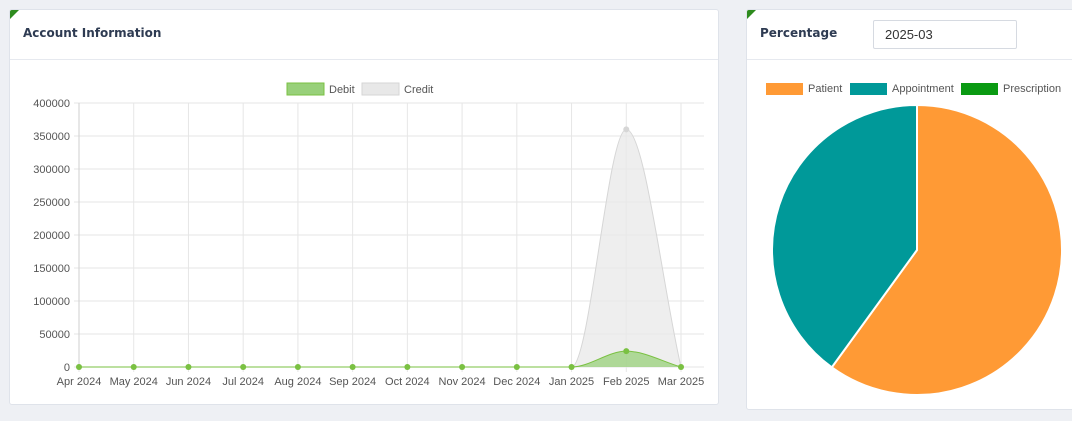 This screenshot has height=421, width=1072. I want to click on x-tick-label: Jul 2024, so click(243, 382).